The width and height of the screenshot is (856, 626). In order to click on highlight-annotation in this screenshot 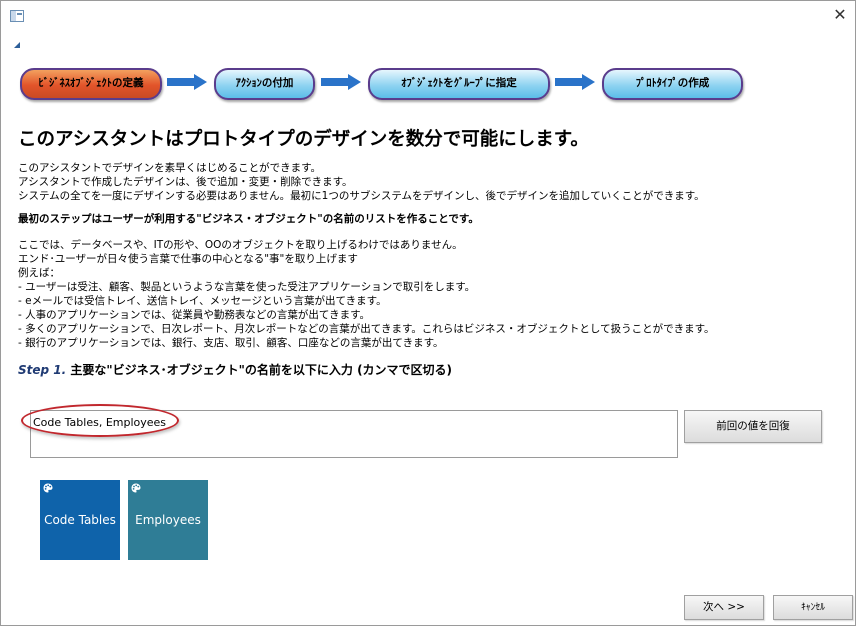, I will do `click(100, 420)`.